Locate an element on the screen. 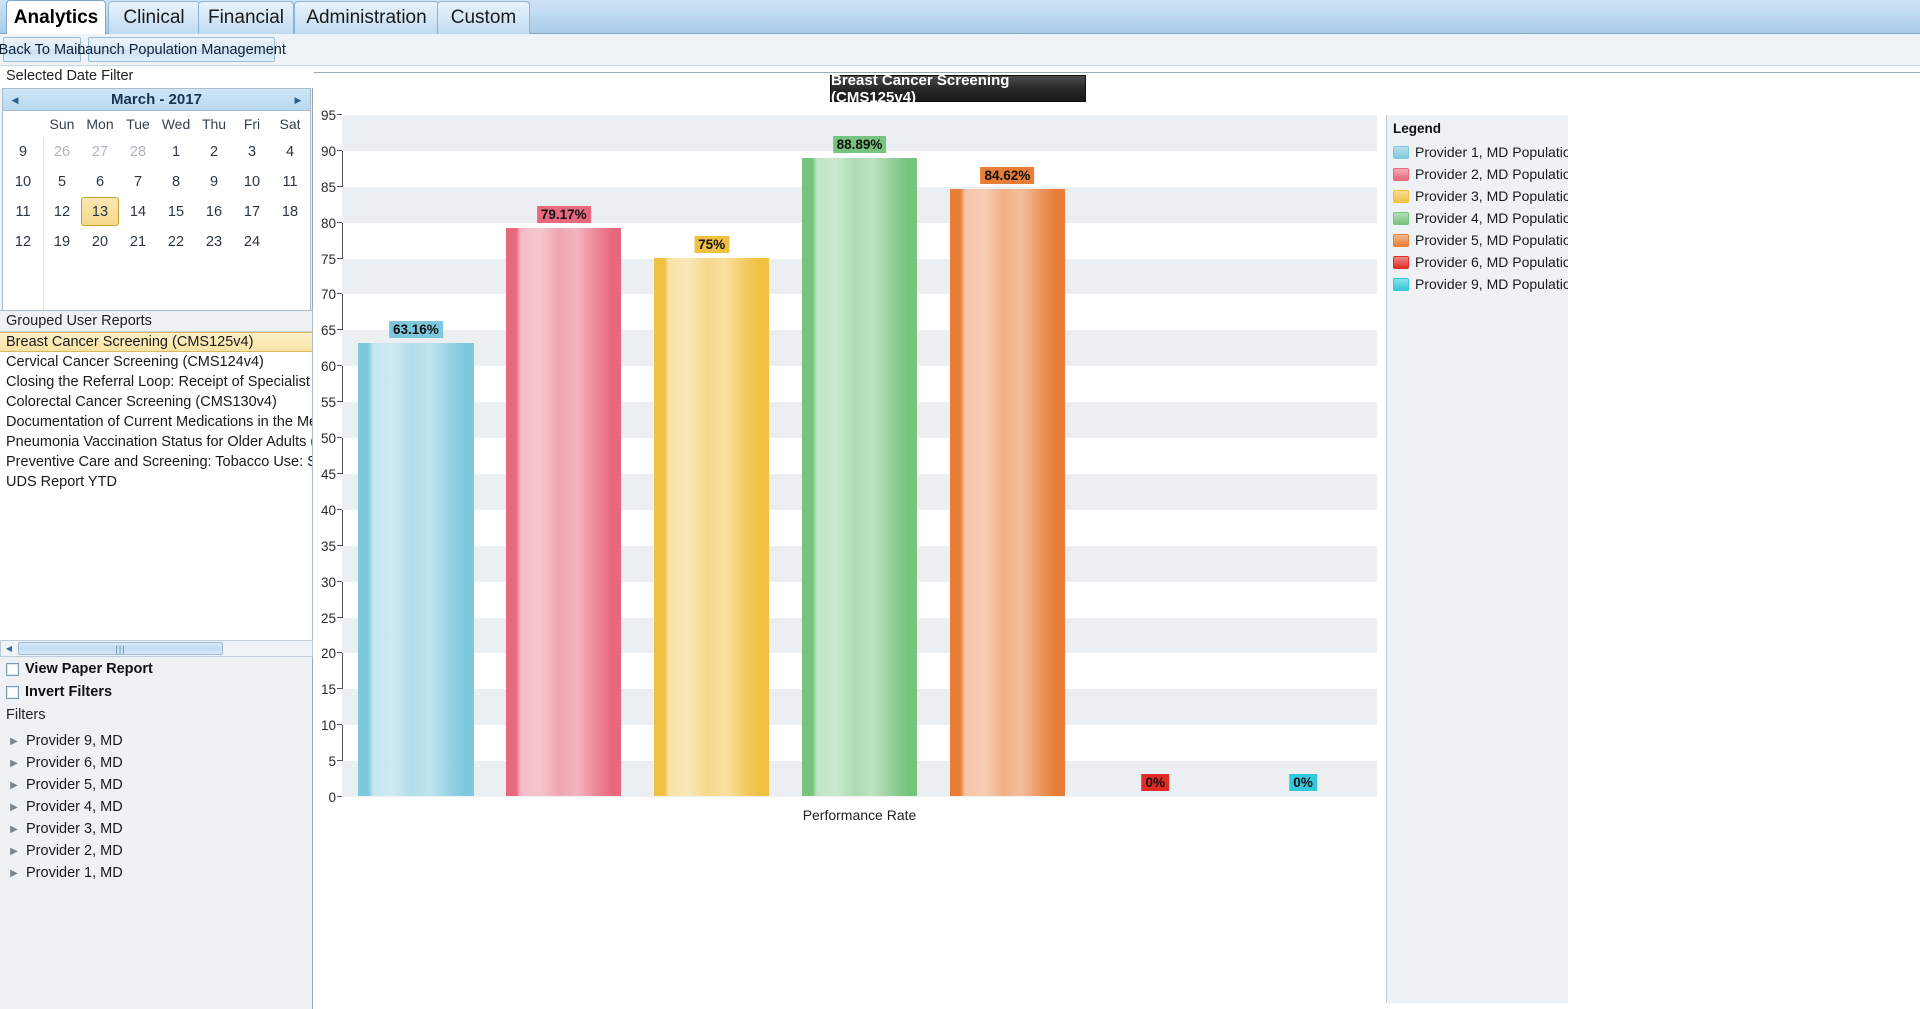  calendar-day: 6 is located at coordinates (100, 181).